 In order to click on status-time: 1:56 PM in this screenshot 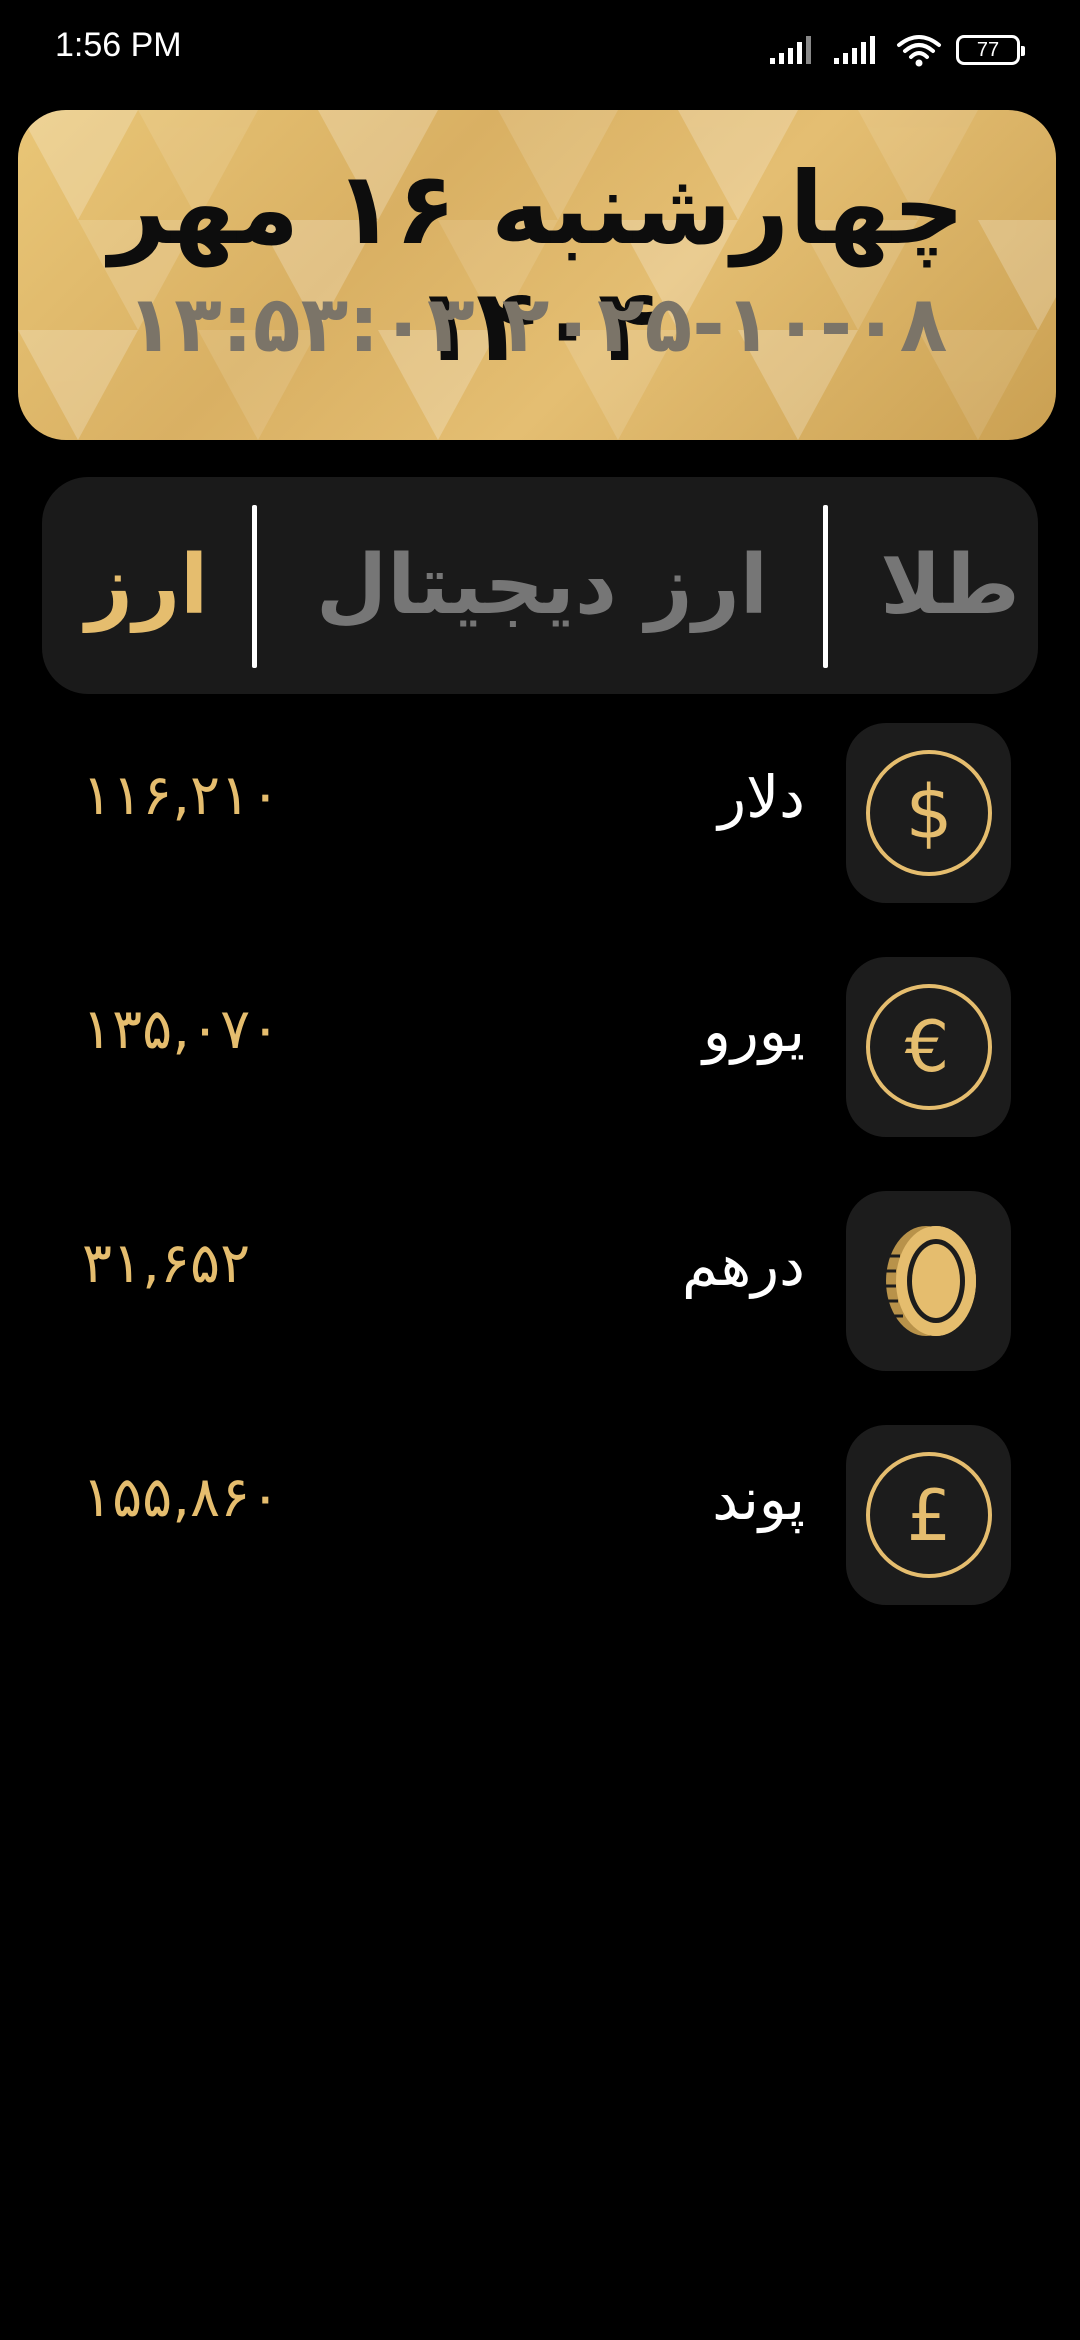, I will do `click(118, 45)`.